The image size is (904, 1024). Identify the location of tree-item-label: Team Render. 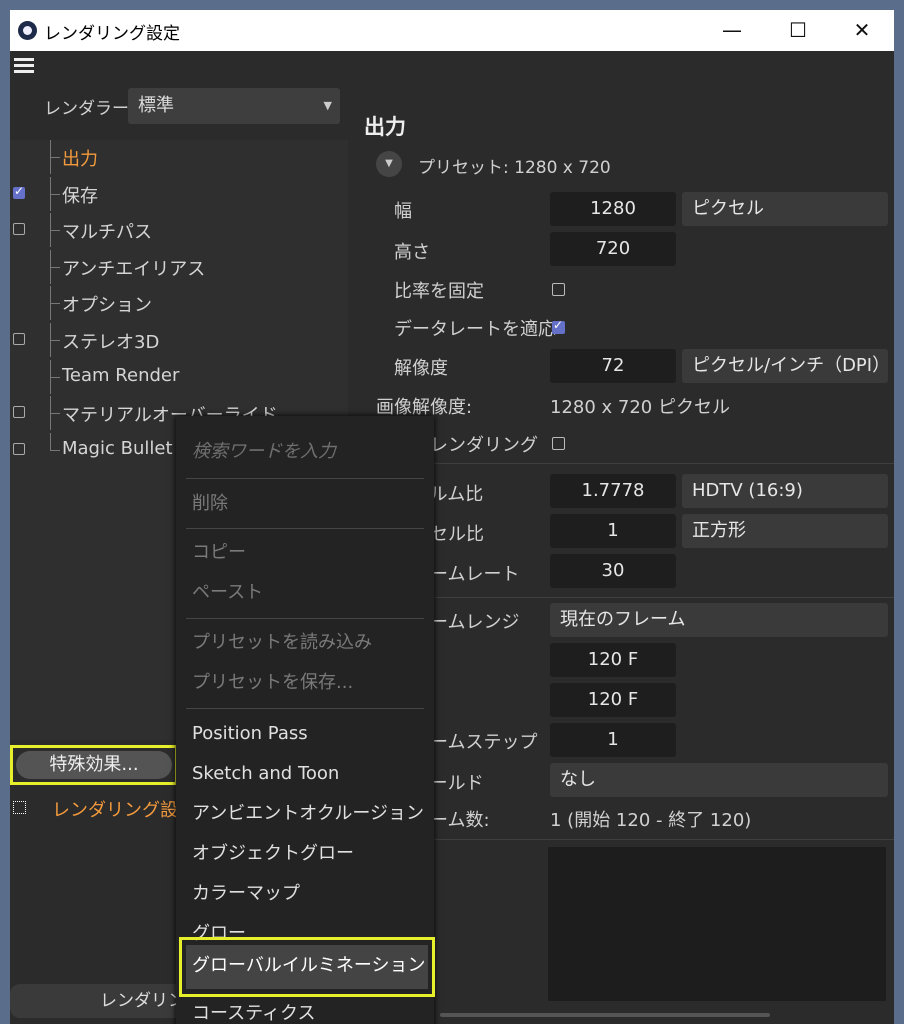
(121, 375).